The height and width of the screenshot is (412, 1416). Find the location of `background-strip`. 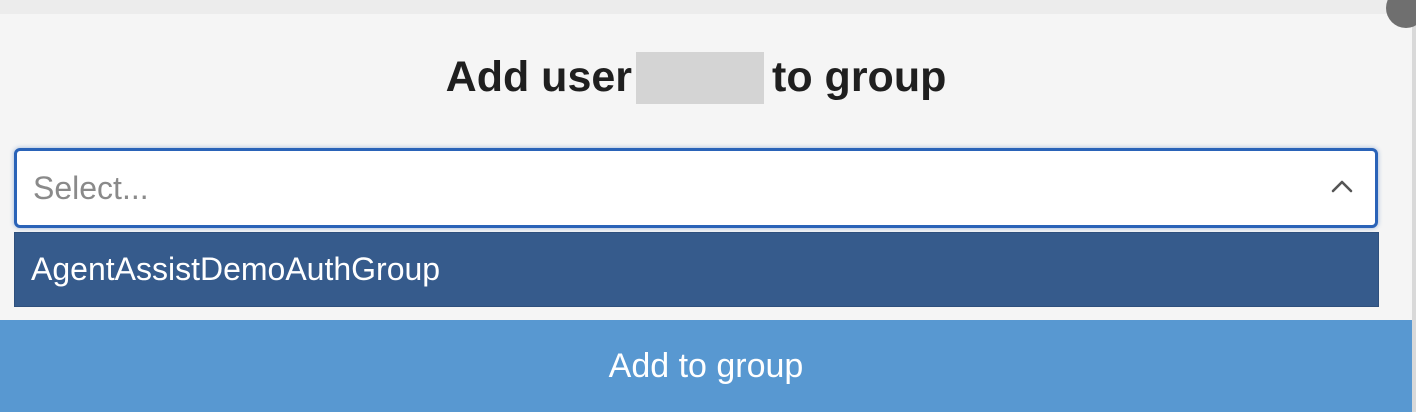

background-strip is located at coordinates (708, 7).